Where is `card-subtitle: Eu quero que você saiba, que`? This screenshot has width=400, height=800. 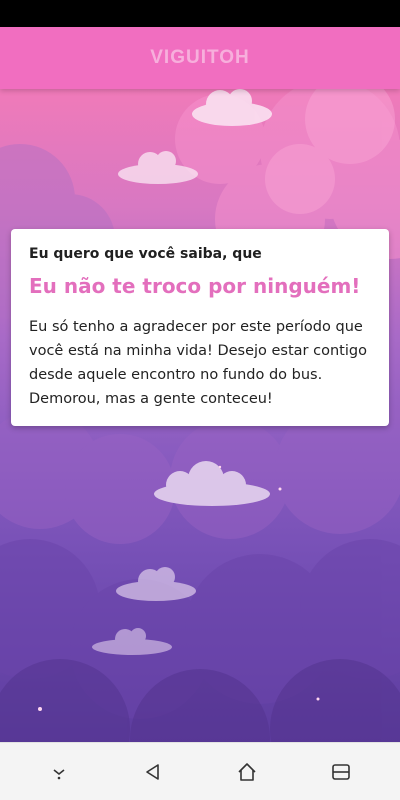 card-subtitle: Eu quero que você saiba, que is located at coordinates (145, 254).